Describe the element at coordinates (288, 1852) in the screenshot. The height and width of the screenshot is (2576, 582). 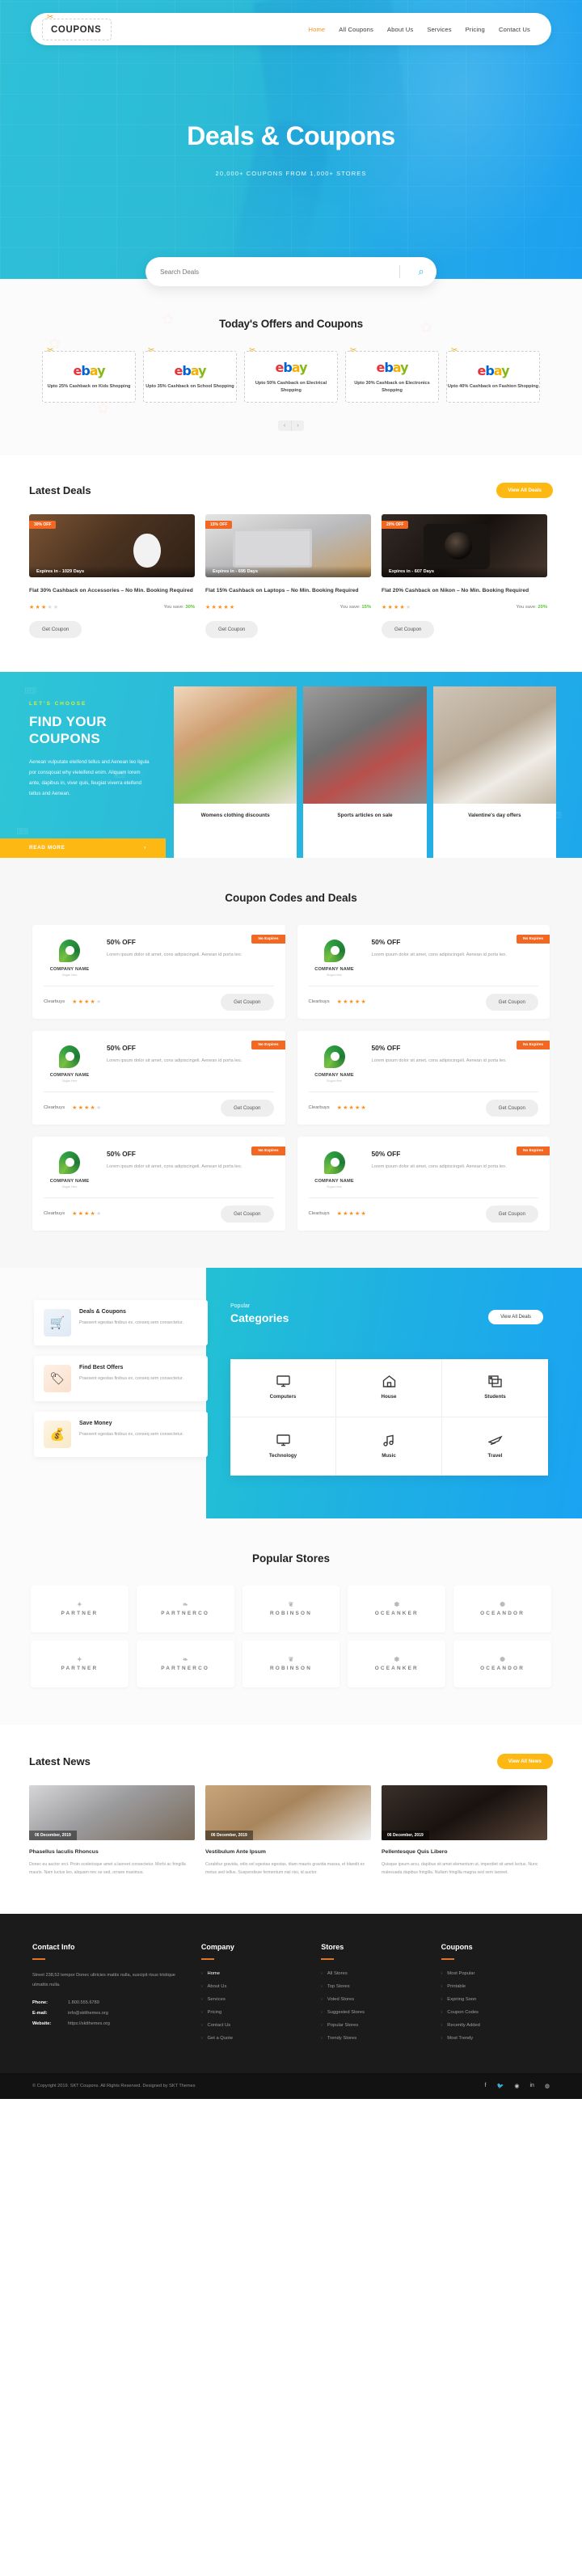
I see `news-title: Vestibulum Ante Ipsum` at that location.